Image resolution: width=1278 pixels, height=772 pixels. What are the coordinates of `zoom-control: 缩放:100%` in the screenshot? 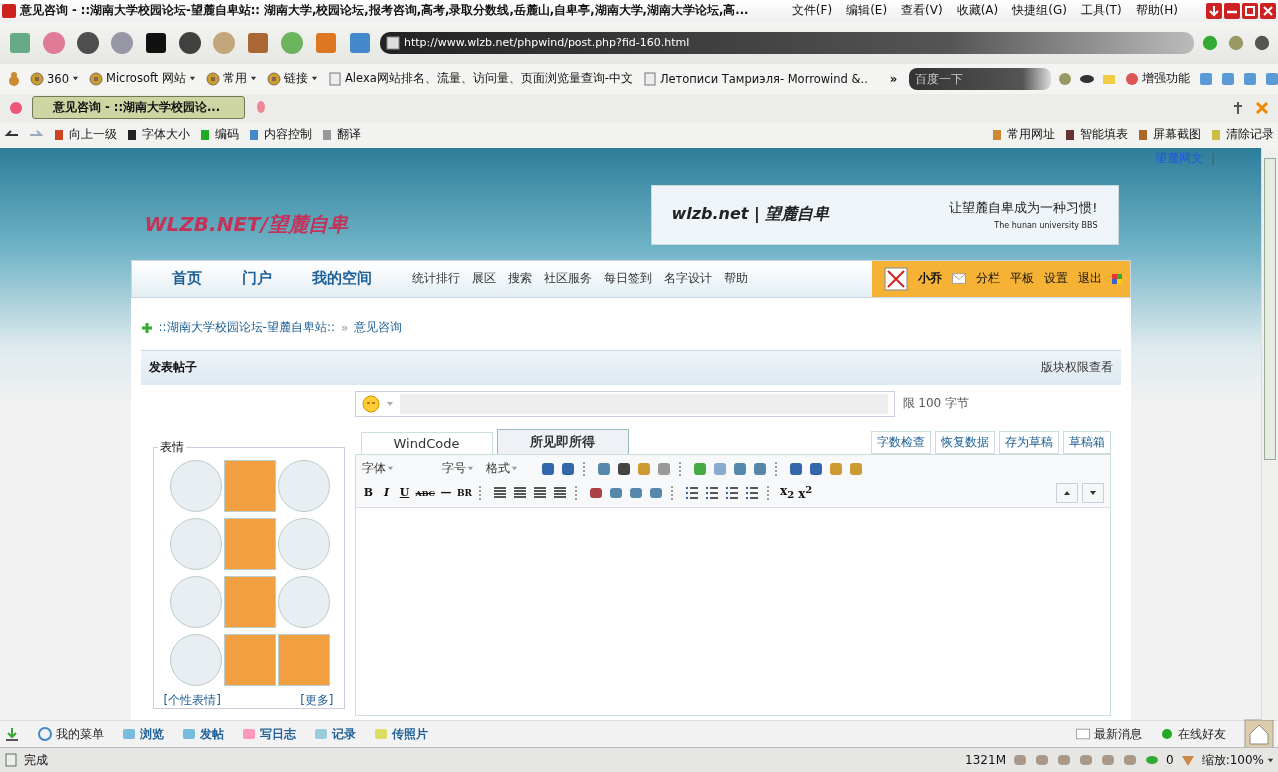 It's located at (1237, 760).